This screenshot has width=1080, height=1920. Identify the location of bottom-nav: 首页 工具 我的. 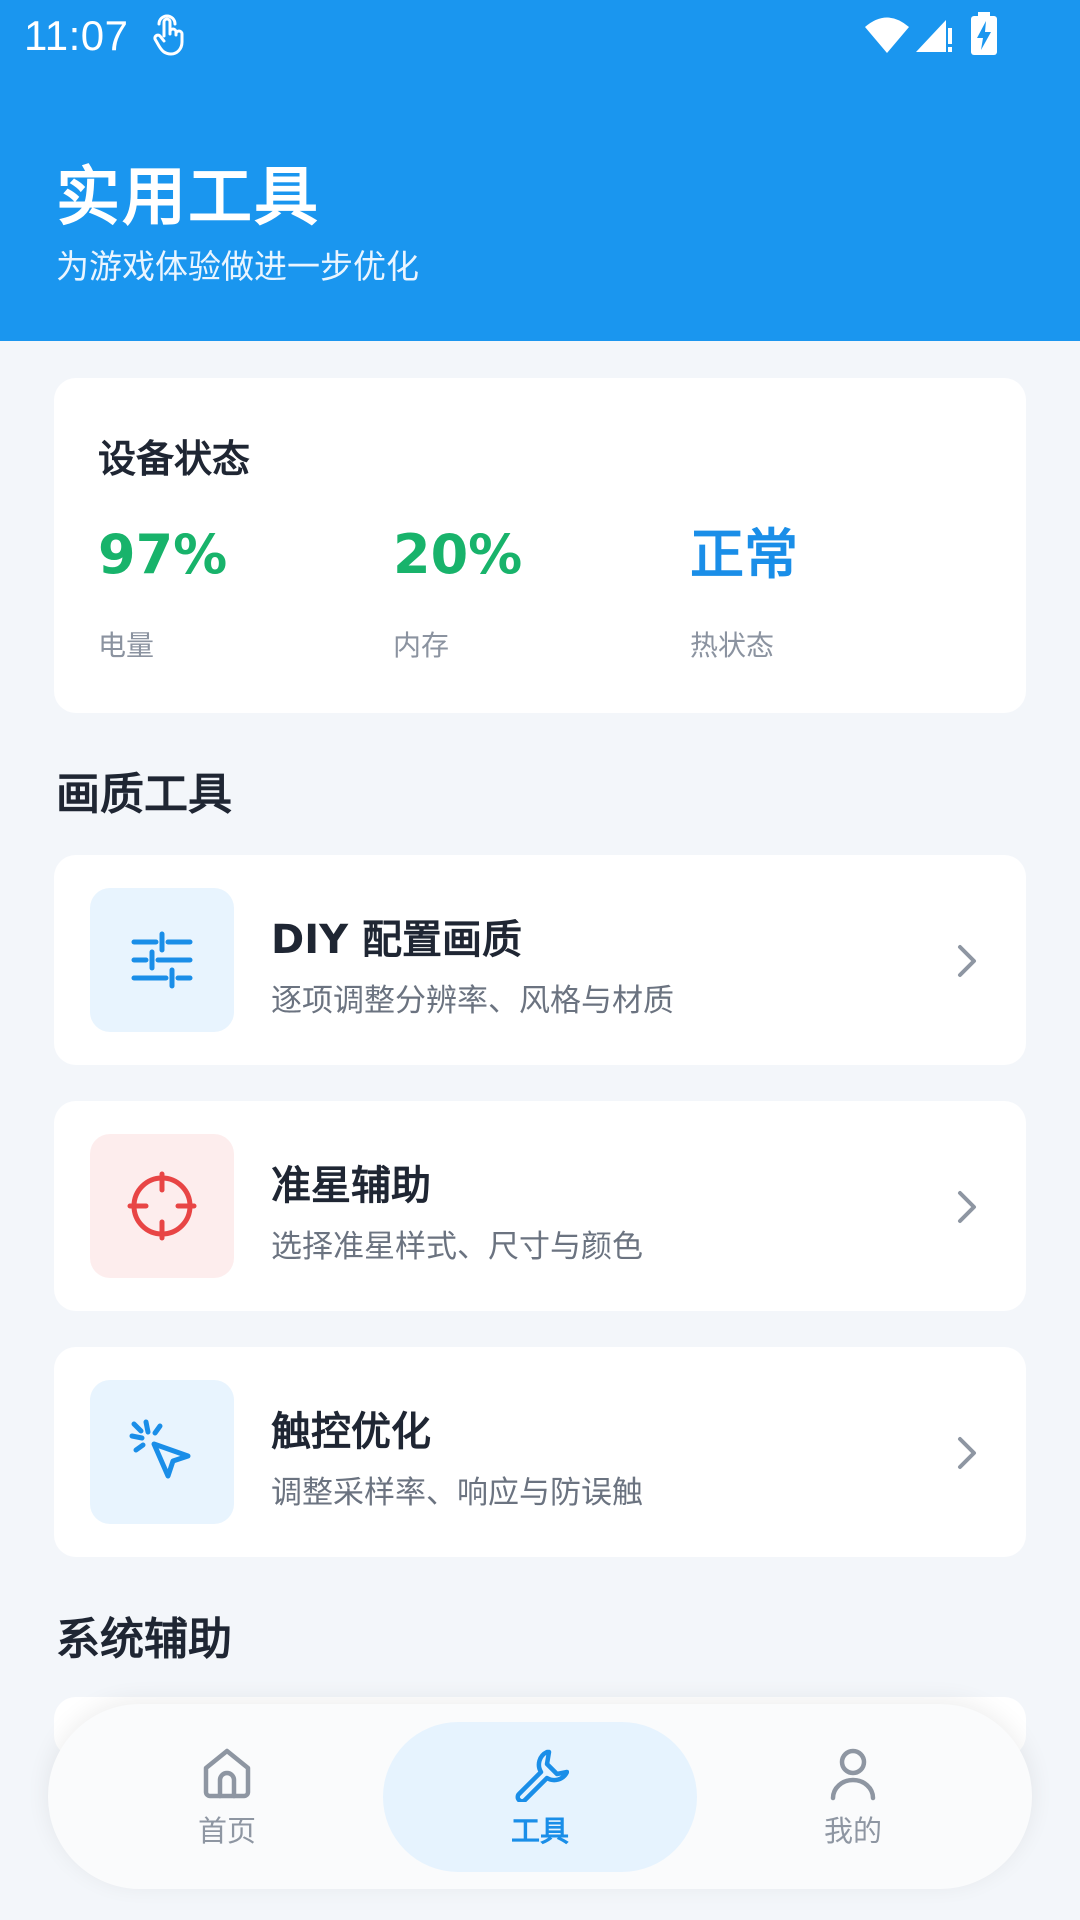
(540, 1796).